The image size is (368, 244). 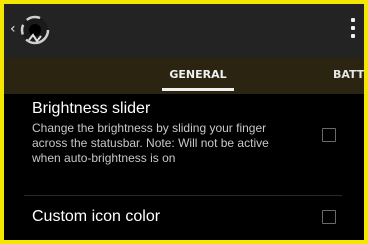 What do you see at coordinates (353, 30) in the screenshot?
I see `more-vert-icon` at bounding box center [353, 30].